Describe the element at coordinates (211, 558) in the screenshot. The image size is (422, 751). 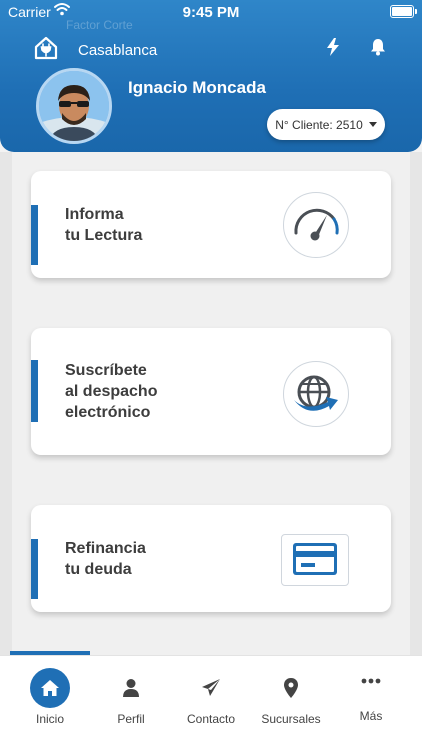
I see `card-refinancia-deuda: Refinancia tu deuda` at that location.